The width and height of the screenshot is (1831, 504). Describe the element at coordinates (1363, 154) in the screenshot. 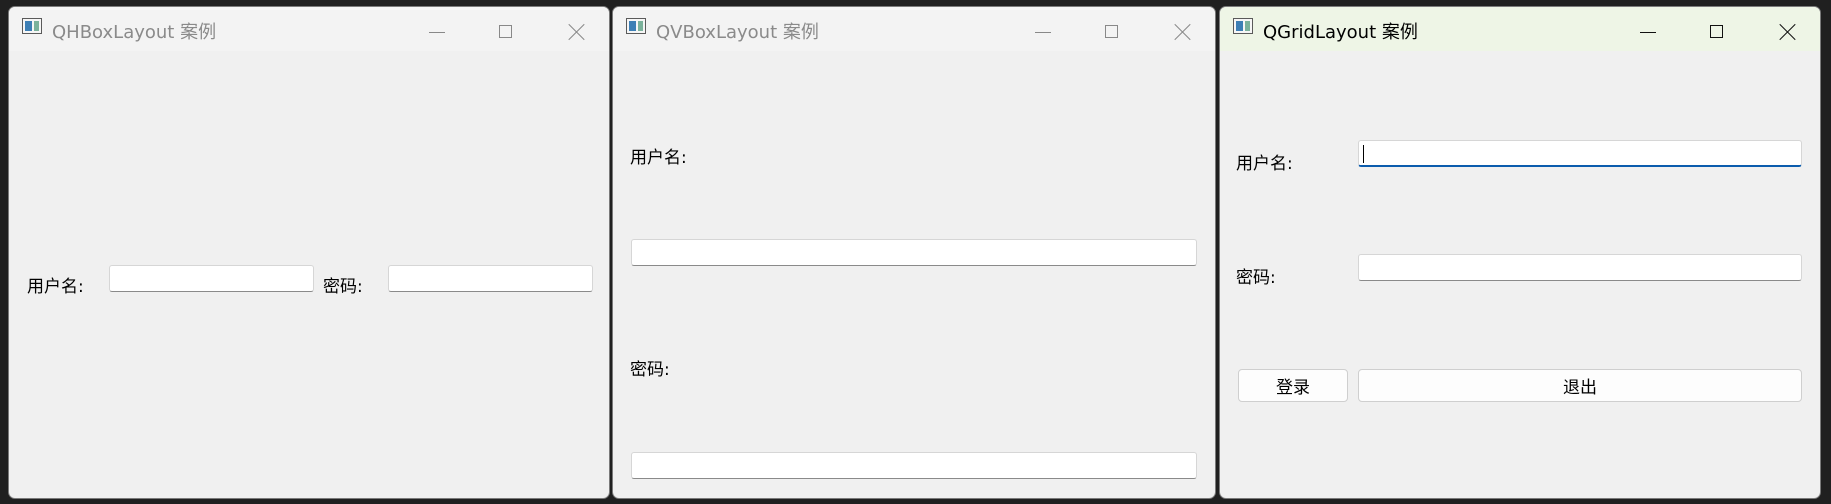

I see `text-caret` at that location.